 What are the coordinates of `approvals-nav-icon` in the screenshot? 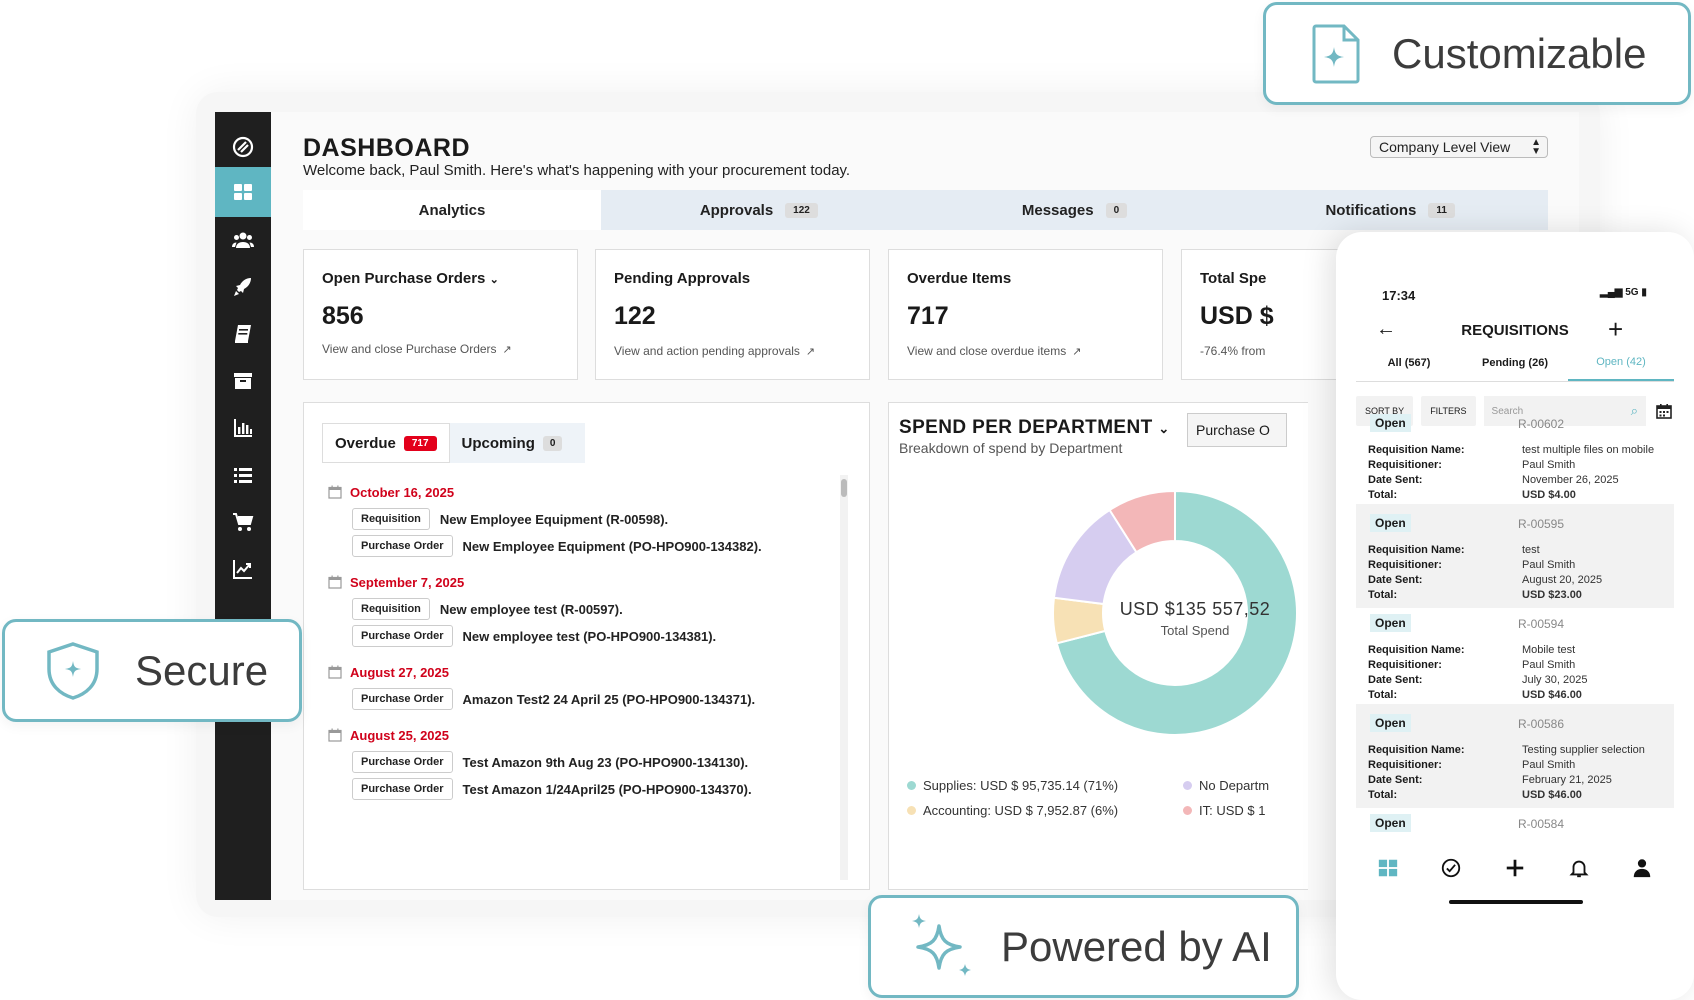 It's located at (1451, 870).